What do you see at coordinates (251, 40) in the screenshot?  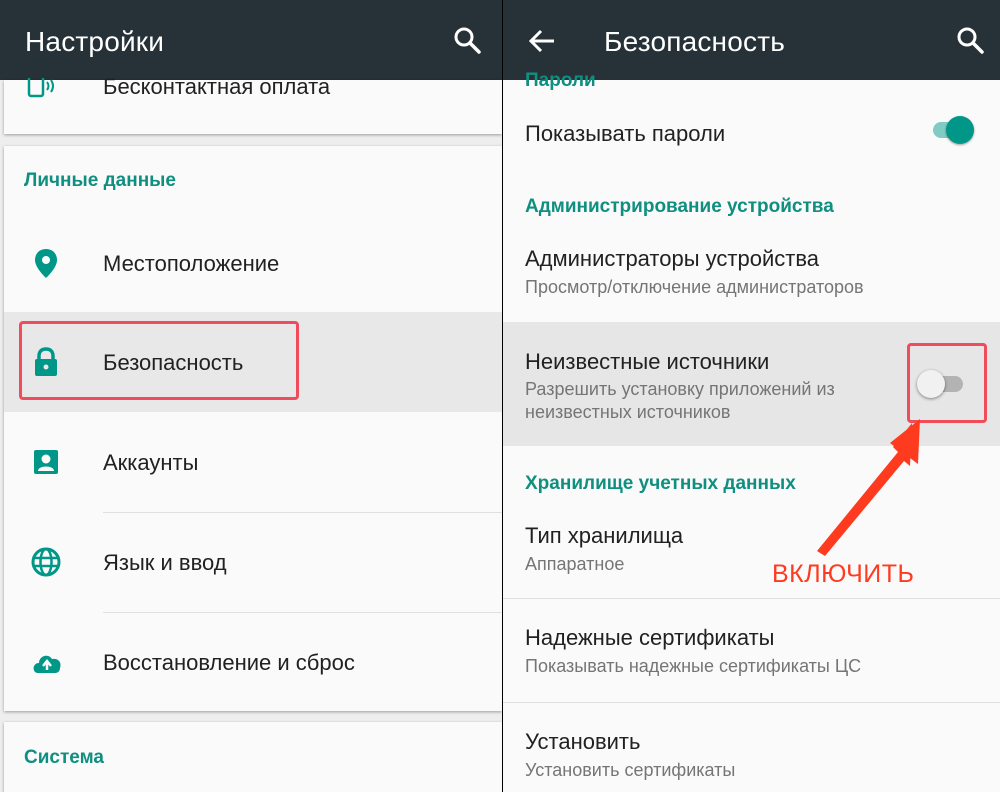 I see `settings-app-bar: Настройки` at bounding box center [251, 40].